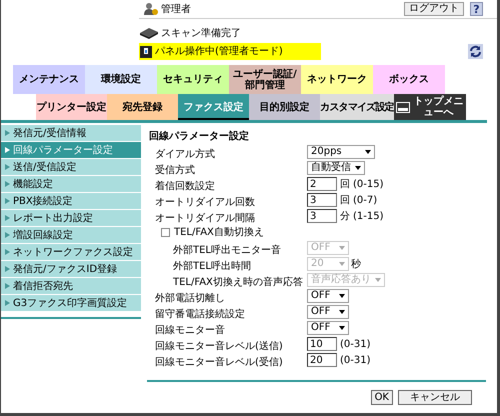 The image size is (500, 416). I want to click on sidebar-item: 発信元/ファクスID登録, so click(71, 269).